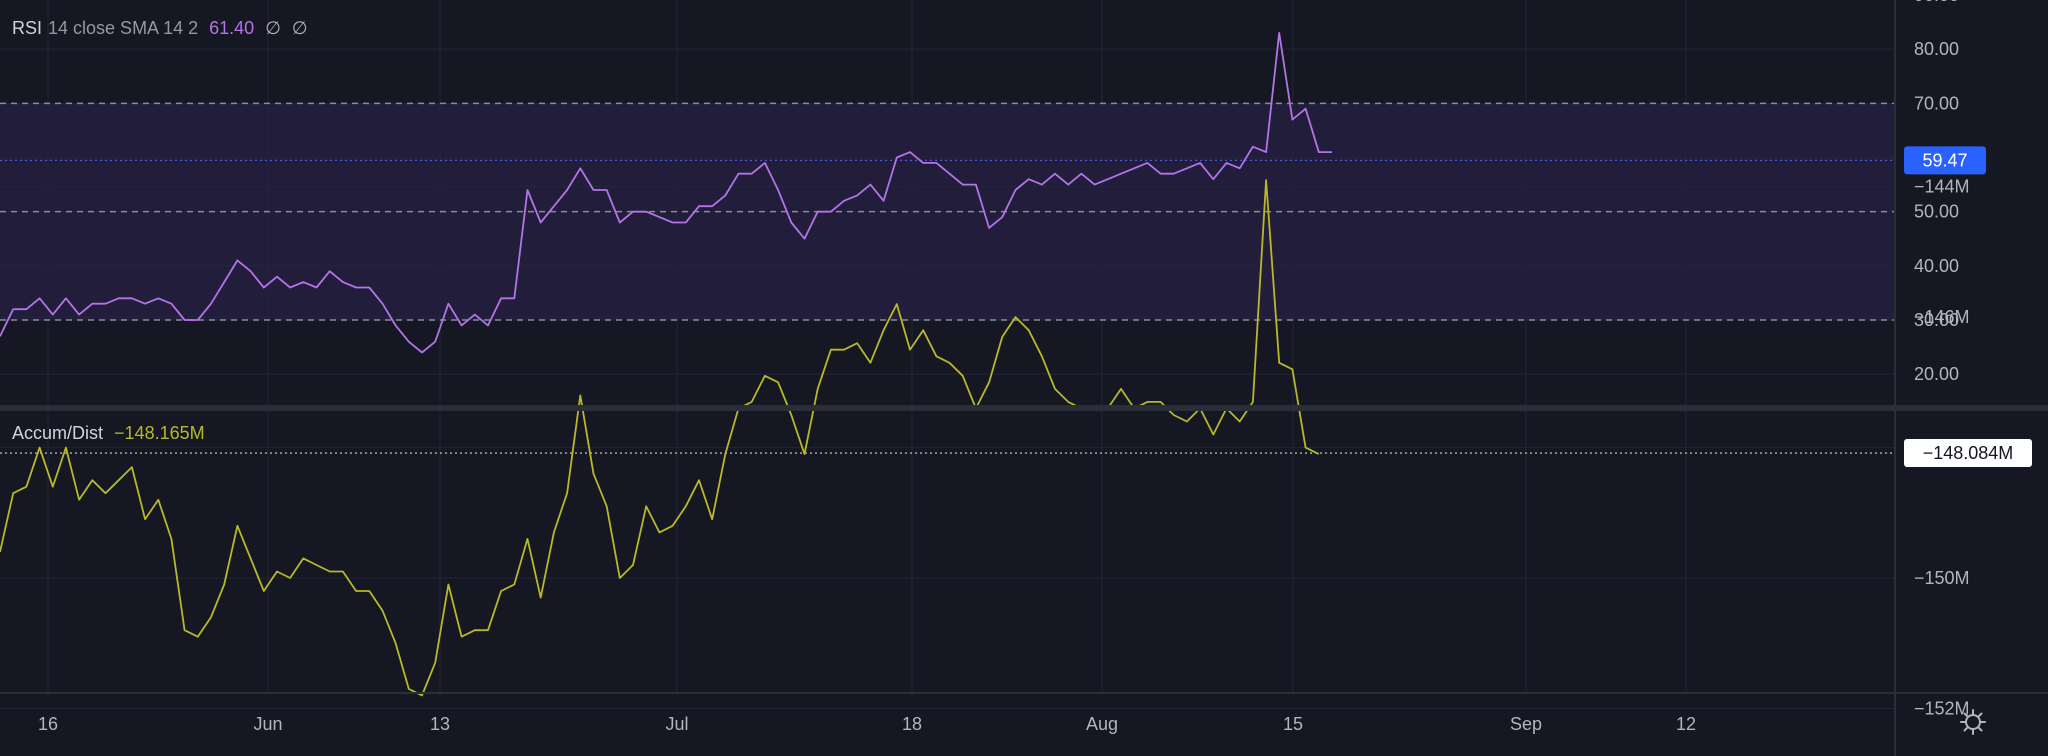 The height and width of the screenshot is (756, 2048). Describe the element at coordinates (1936, 103) in the screenshot. I see `rsi-axis-label: 70.00` at that location.